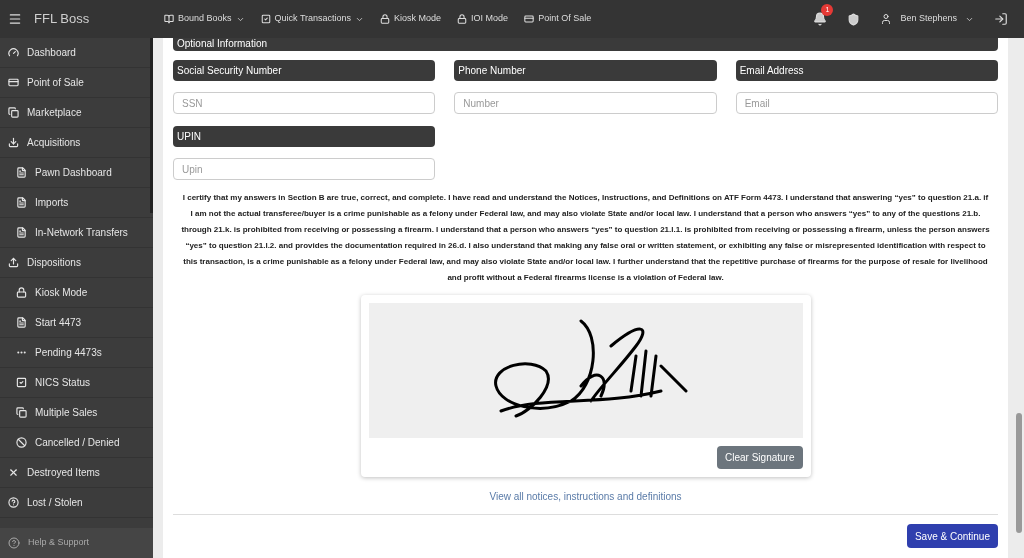 This screenshot has width=1024, height=558. I want to click on notices-link: View all notices, instructions and definitions, so click(585, 496).